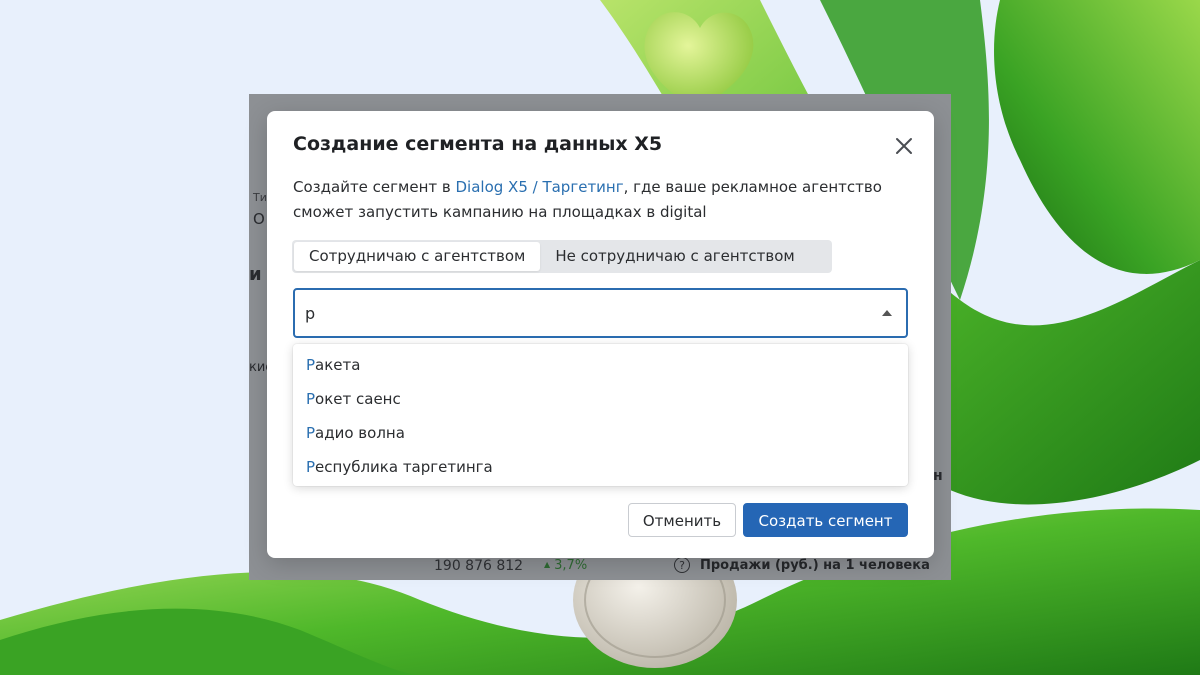 This screenshot has width=1200, height=675. What do you see at coordinates (259, 219) in the screenshot?
I see `app-fragment-2: О` at bounding box center [259, 219].